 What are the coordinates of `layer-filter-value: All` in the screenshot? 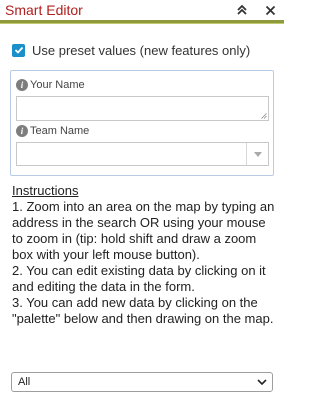 It's located at (24, 382).